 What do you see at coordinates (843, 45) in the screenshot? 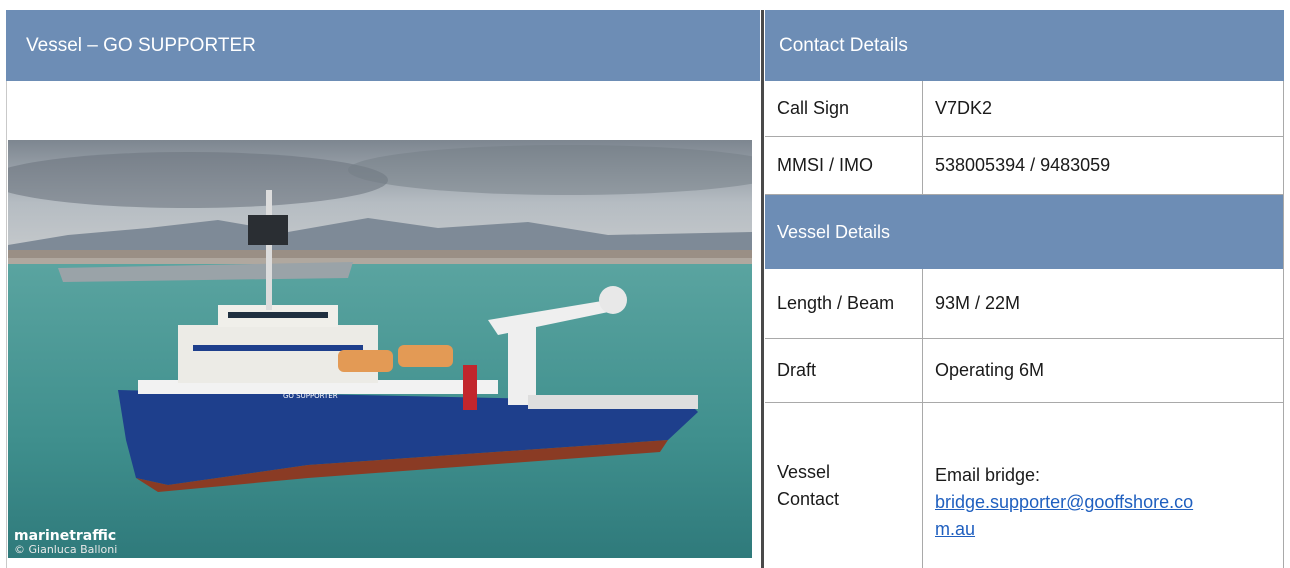
I see `contact-details-title: Contact Details` at bounding box center [843, 45].